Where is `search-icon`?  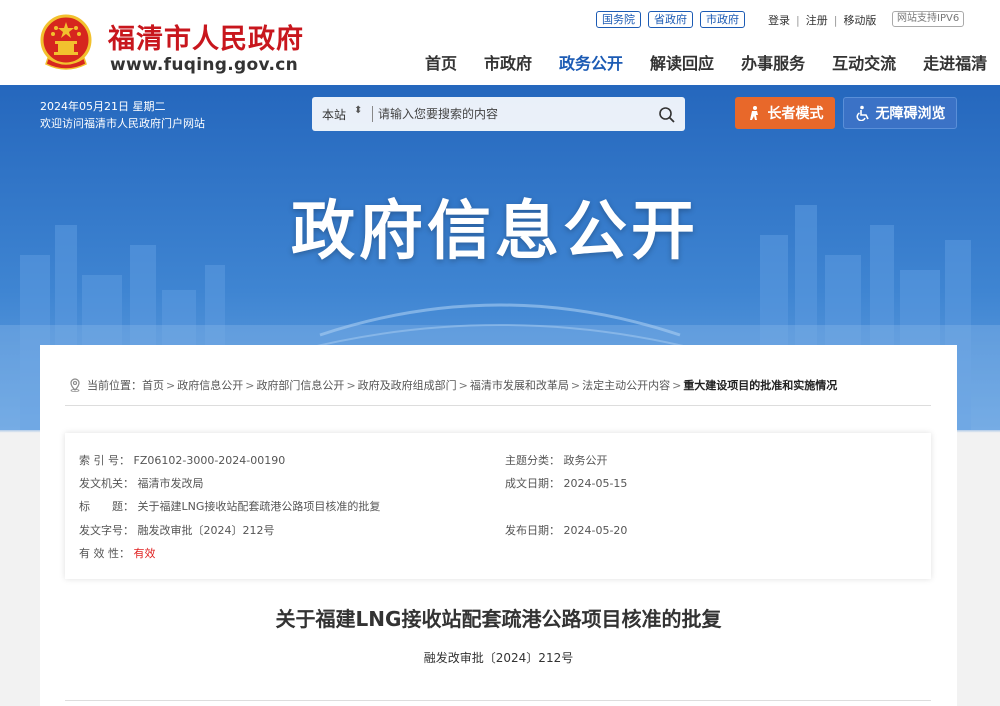
search-icon is located at coordinates (667, 115).